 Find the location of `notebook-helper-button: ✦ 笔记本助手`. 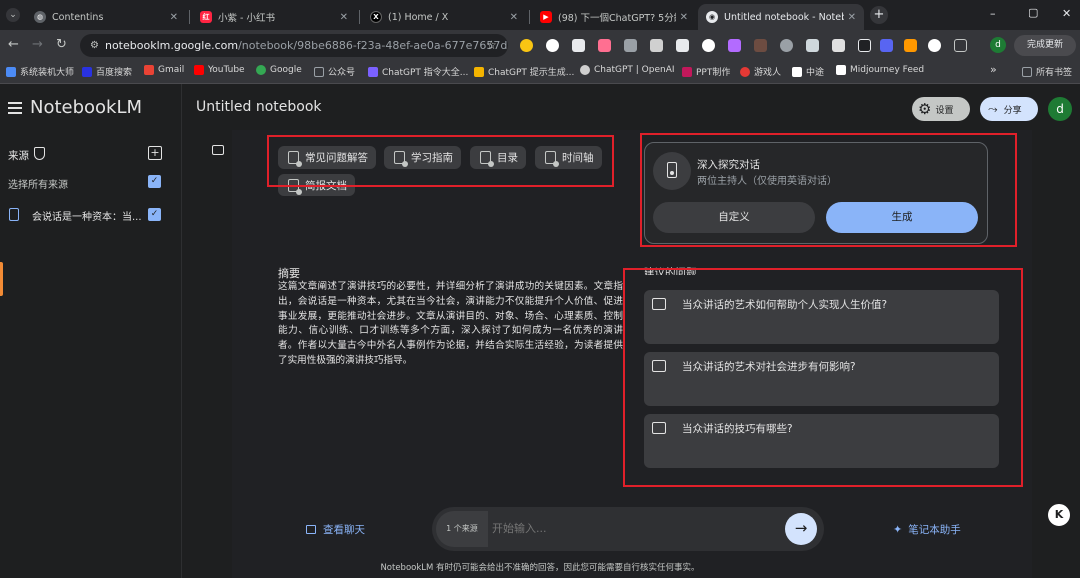

notebook-helper-button: ✦ 笔记本助手 is located at coordinates (927, 529).